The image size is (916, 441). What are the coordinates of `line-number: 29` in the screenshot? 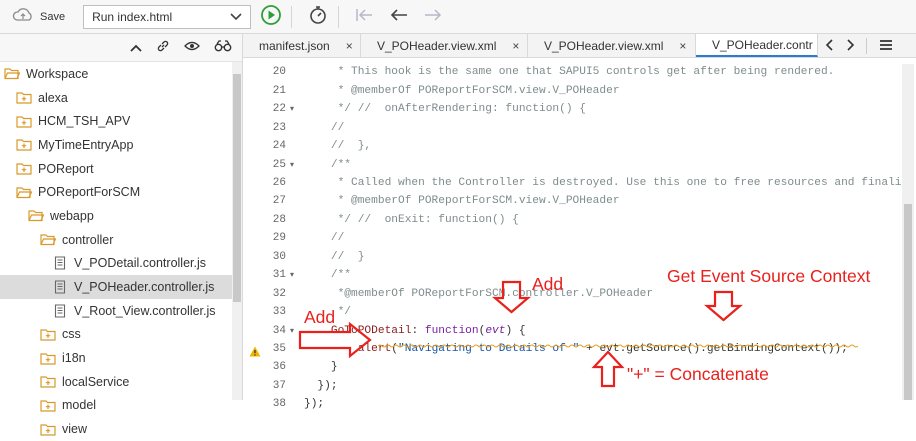 It's located at (266, 238).